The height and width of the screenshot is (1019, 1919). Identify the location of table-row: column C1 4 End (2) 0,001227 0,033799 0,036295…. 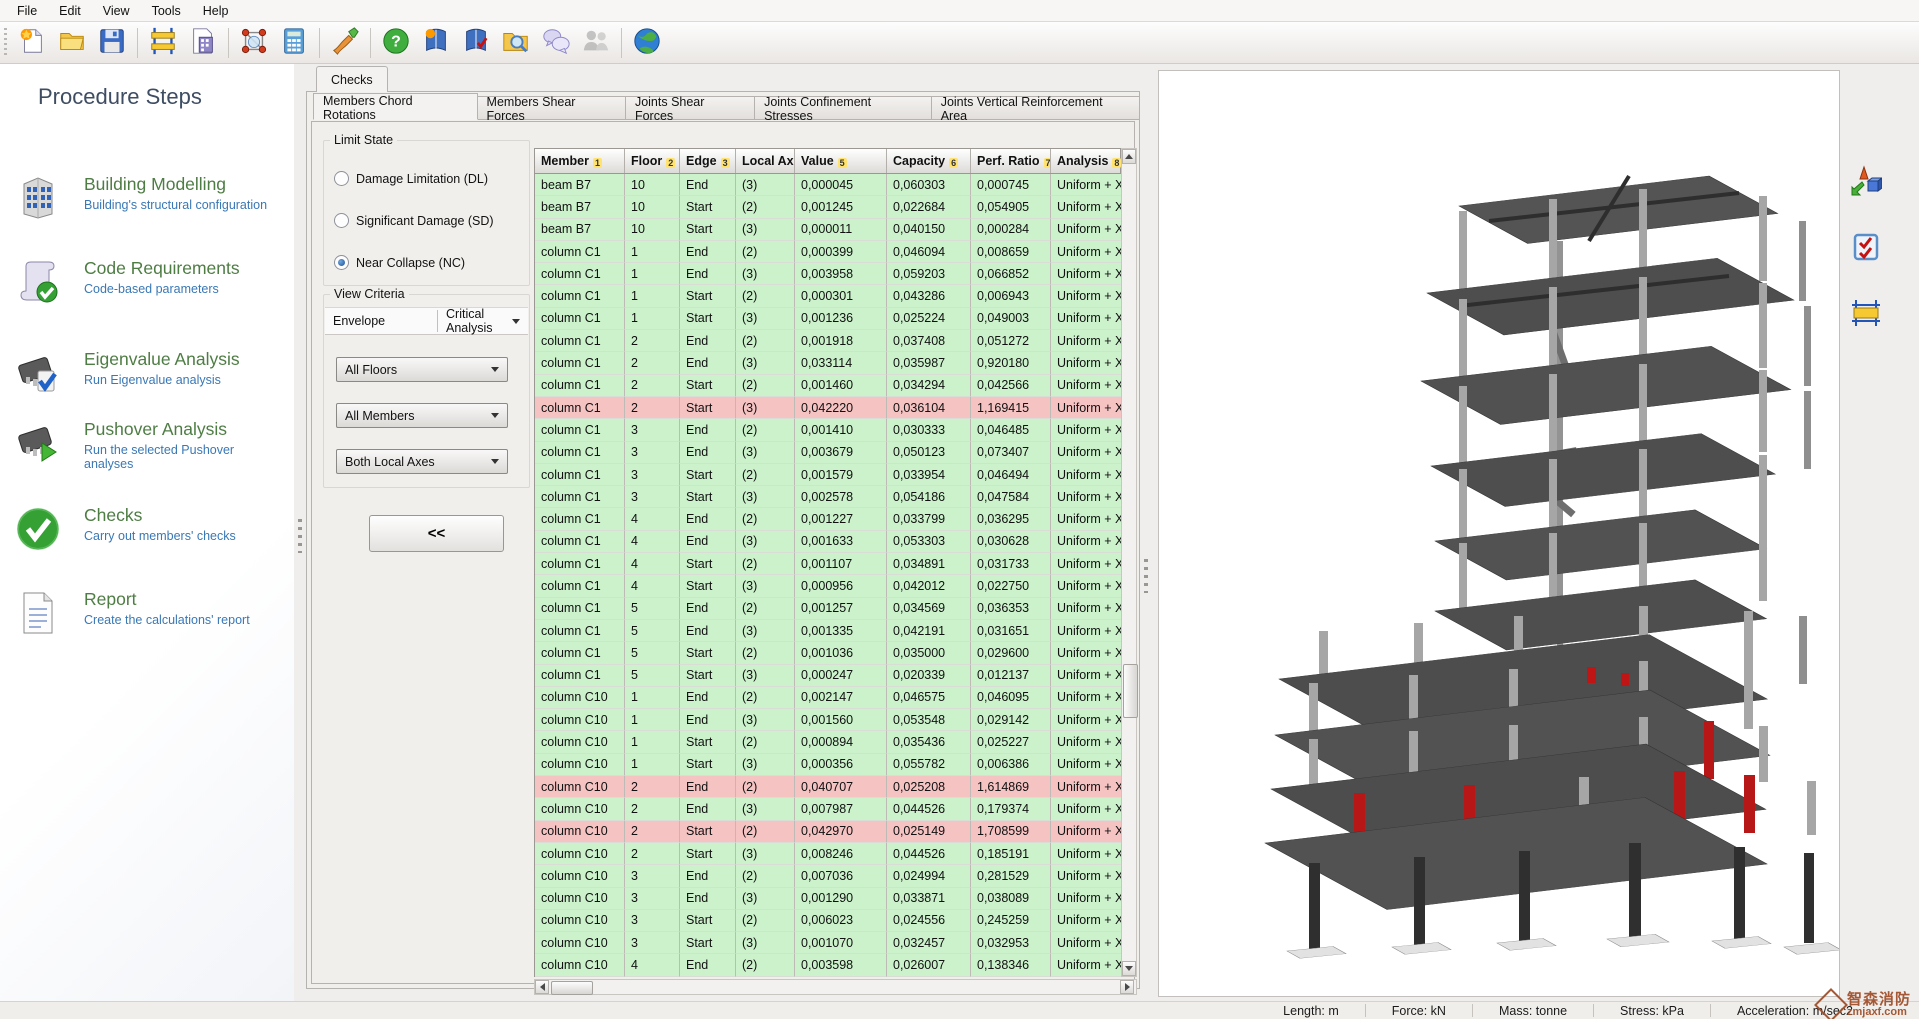
(828, 519).